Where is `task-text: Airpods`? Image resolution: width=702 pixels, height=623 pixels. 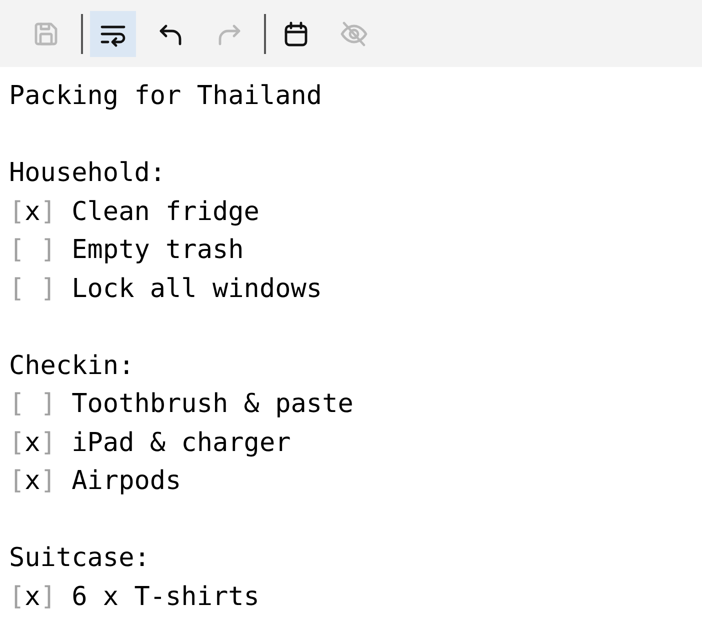
task-text: Airpods is located at coordinates (127, 481).